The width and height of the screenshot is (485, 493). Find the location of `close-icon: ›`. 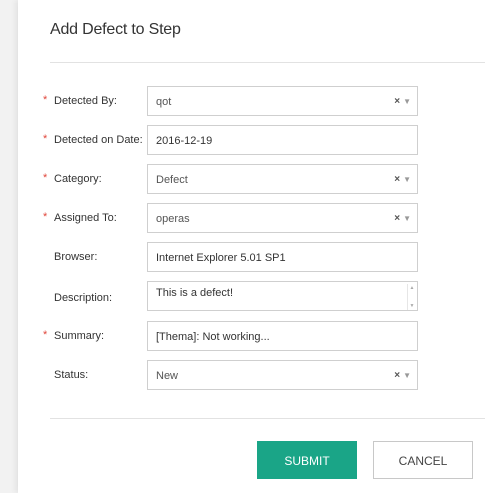

close-icon: › is located at coordinates (482, 9).